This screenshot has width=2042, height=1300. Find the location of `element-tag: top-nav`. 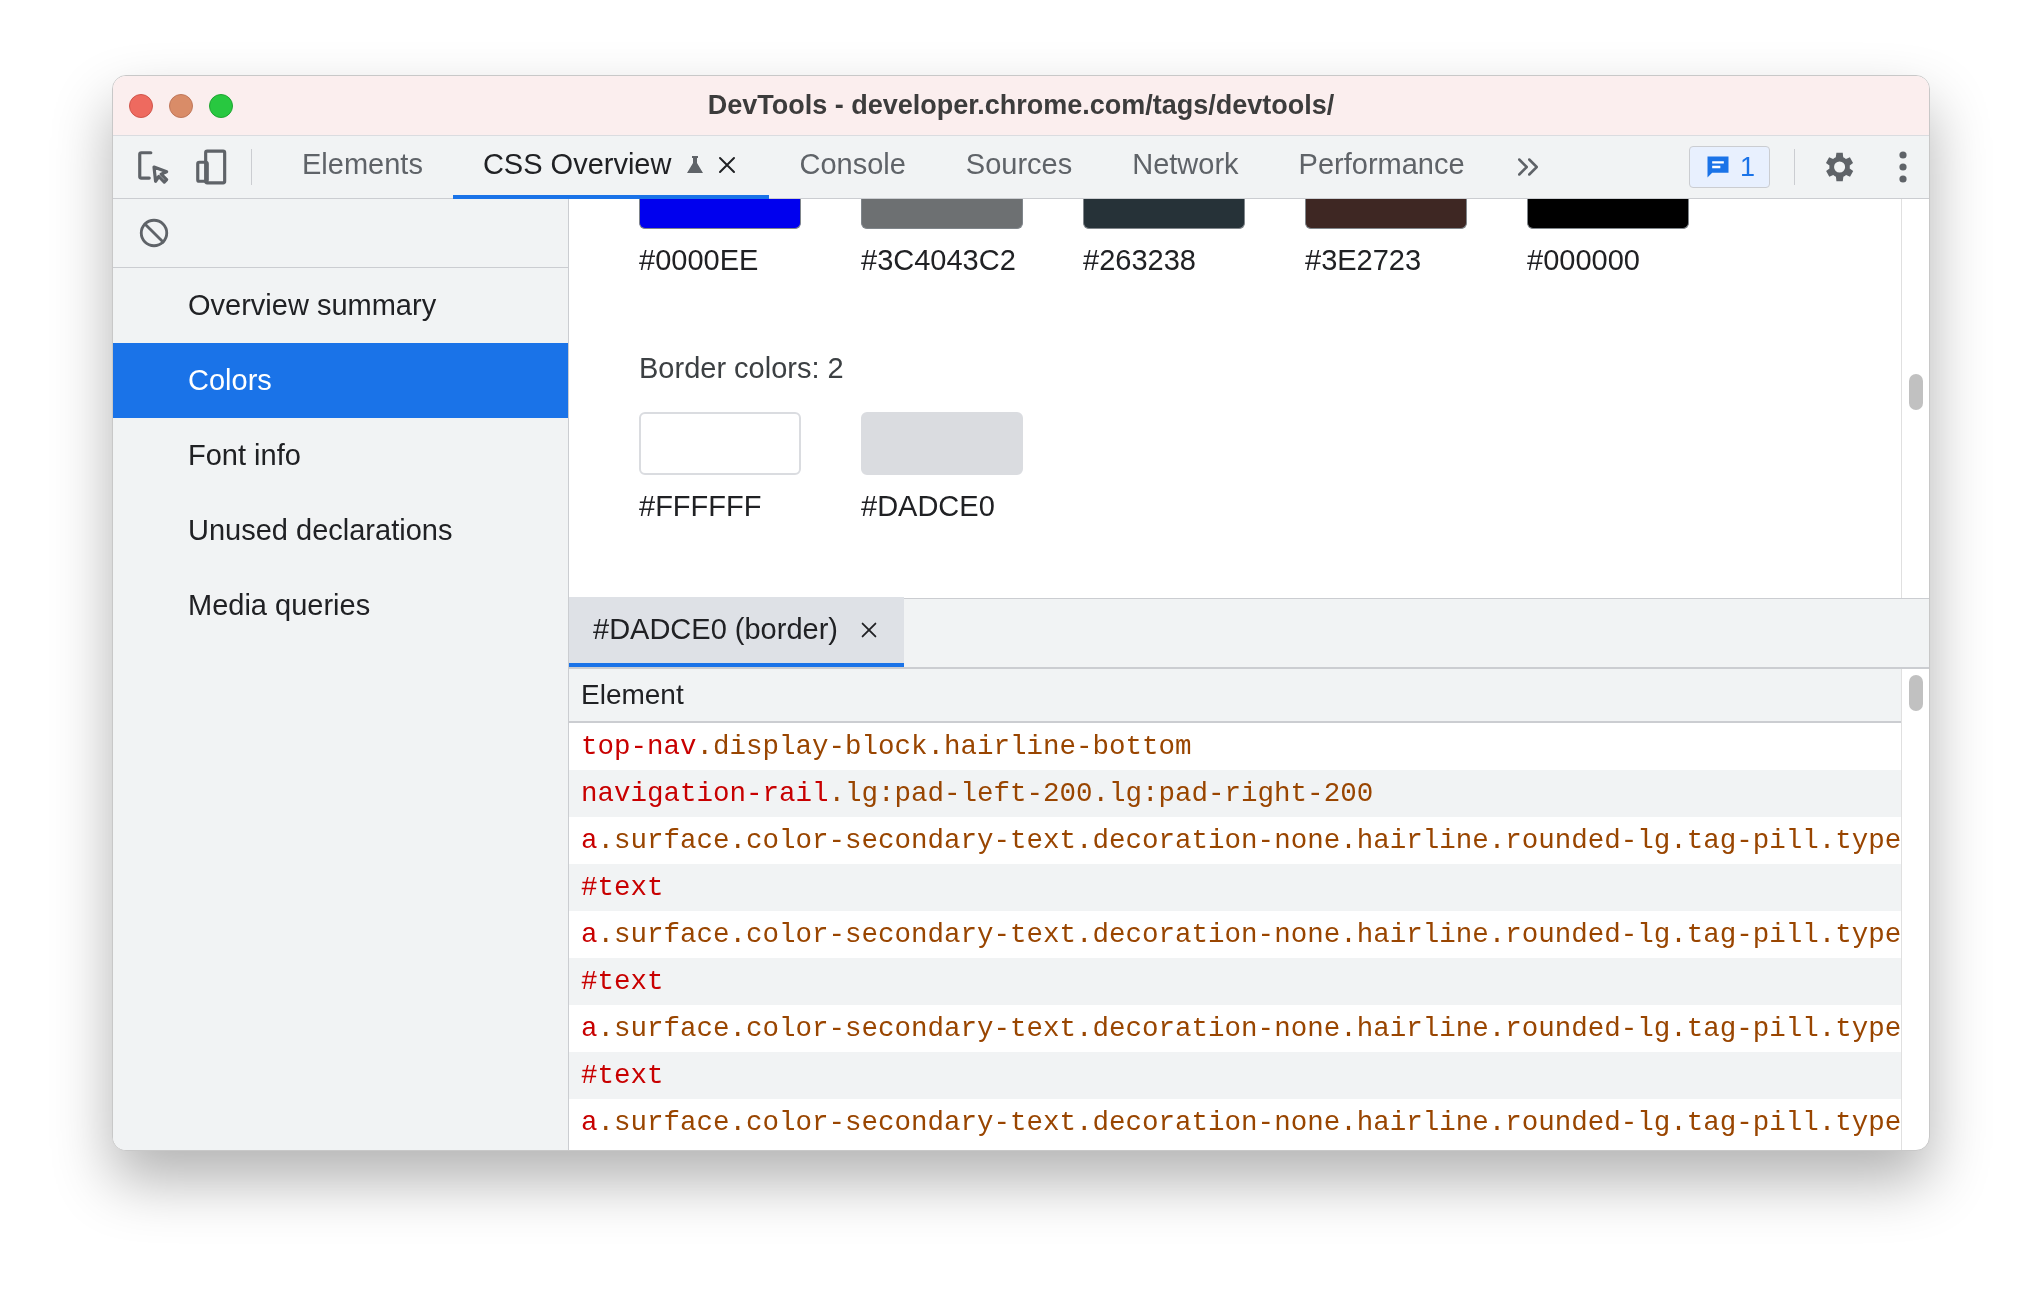

element-tag: top-nav is located at coordinates (639, 746).